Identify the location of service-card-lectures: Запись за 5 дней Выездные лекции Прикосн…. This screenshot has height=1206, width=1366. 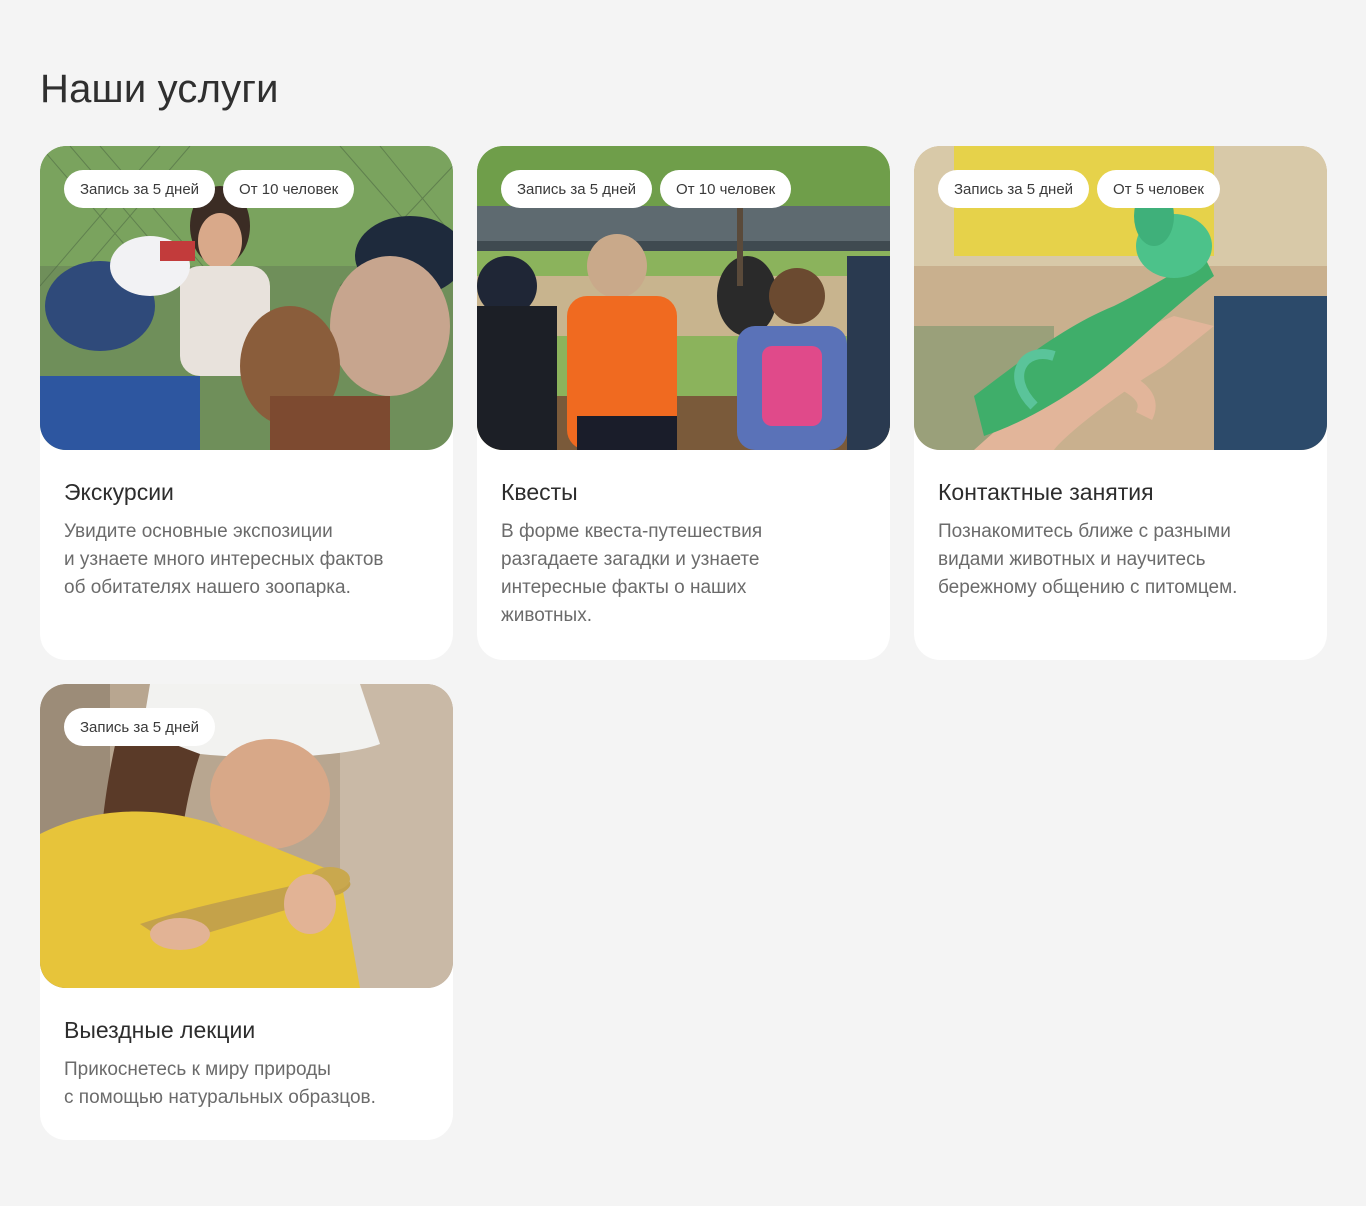
(246, 912).